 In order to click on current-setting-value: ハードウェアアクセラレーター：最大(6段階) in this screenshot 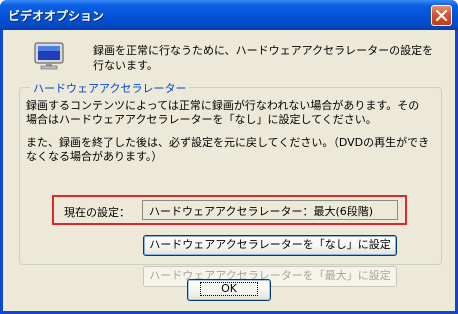, I will do `click(270, 210)`.